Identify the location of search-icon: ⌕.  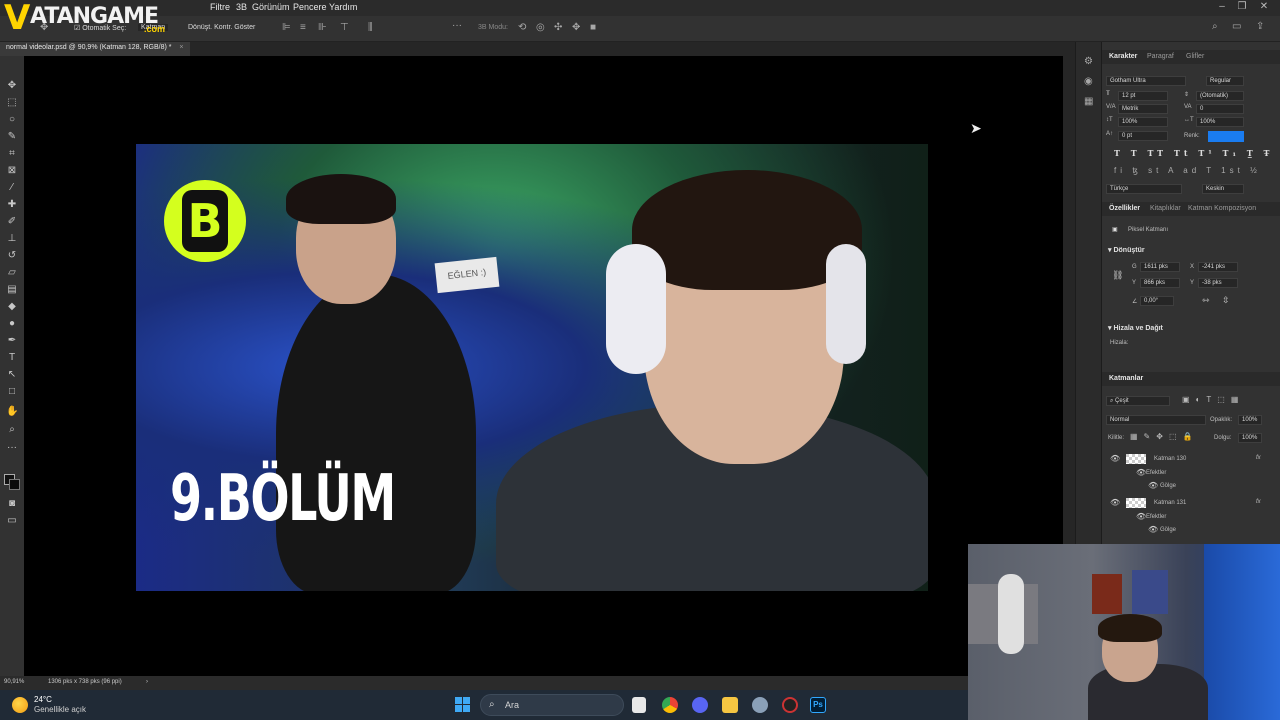
(1215, 26).